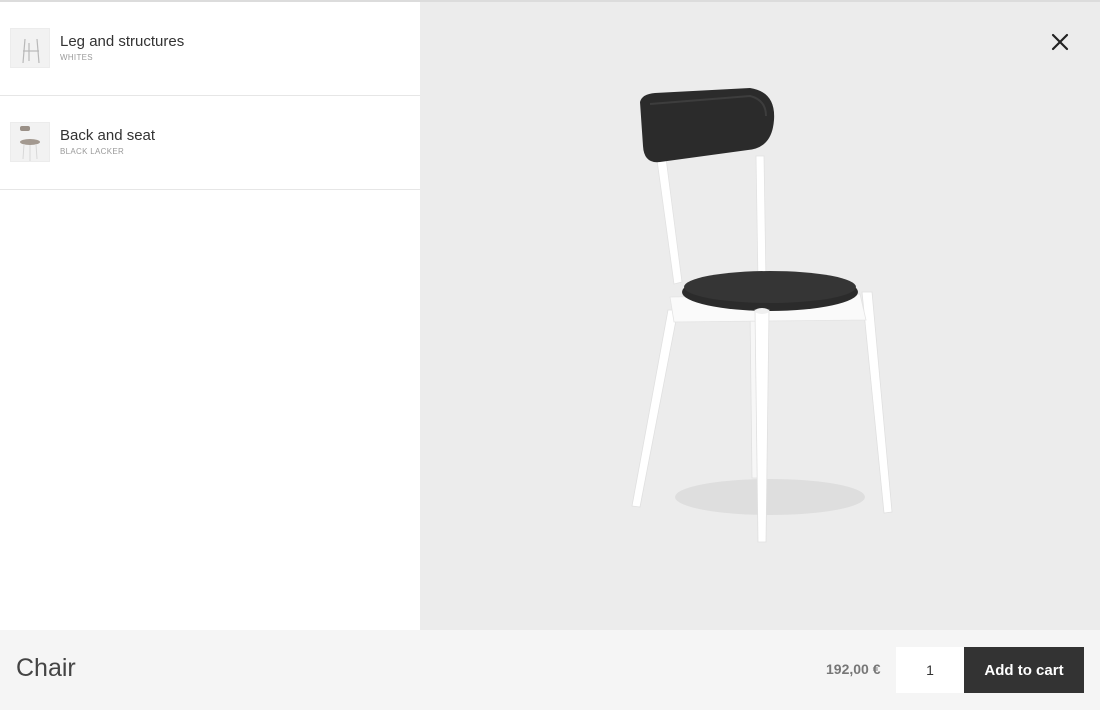 The height and width of the screenshot is (710, 1100). What do you see at coordinates (853, 669) in the screenshot?
I see `product-price: 192,00 €` at bounding box center [853, 669].